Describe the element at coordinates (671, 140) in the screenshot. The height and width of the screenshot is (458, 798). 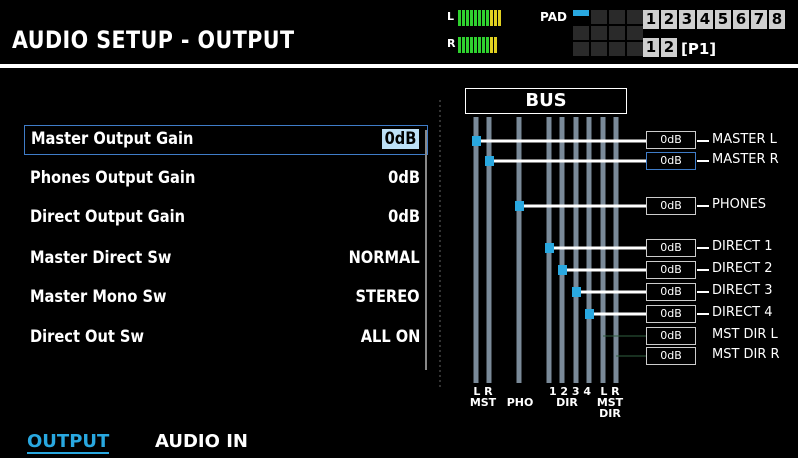
I see `gain-chip-master-l: 0dB` at that location.